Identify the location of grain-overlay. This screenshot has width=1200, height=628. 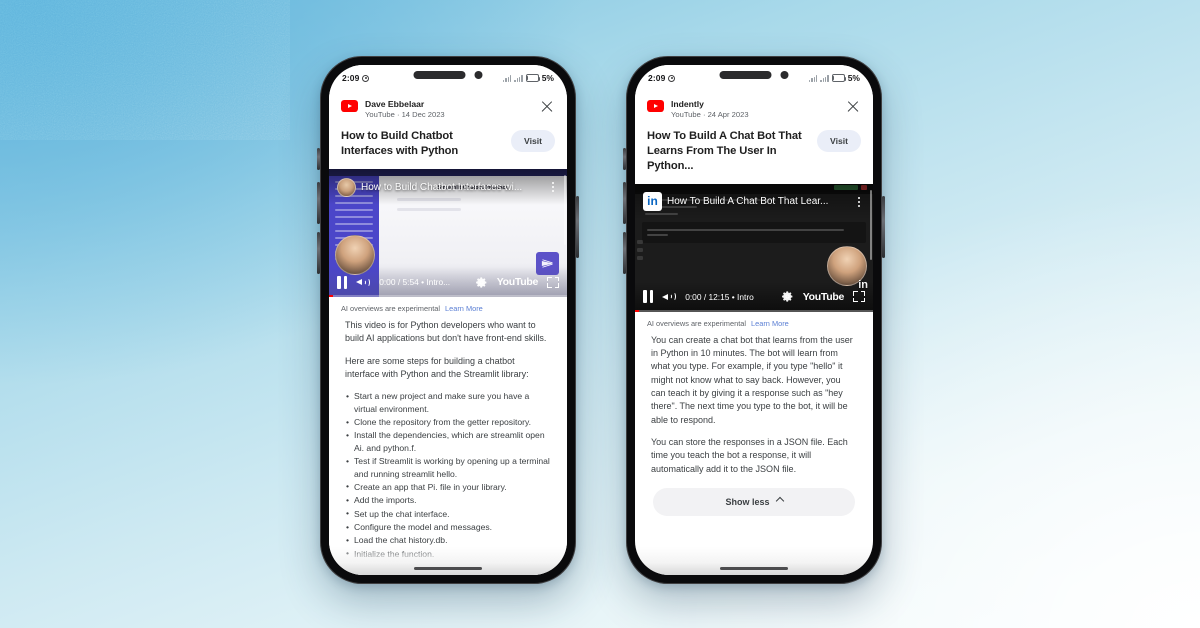
(145, 70).